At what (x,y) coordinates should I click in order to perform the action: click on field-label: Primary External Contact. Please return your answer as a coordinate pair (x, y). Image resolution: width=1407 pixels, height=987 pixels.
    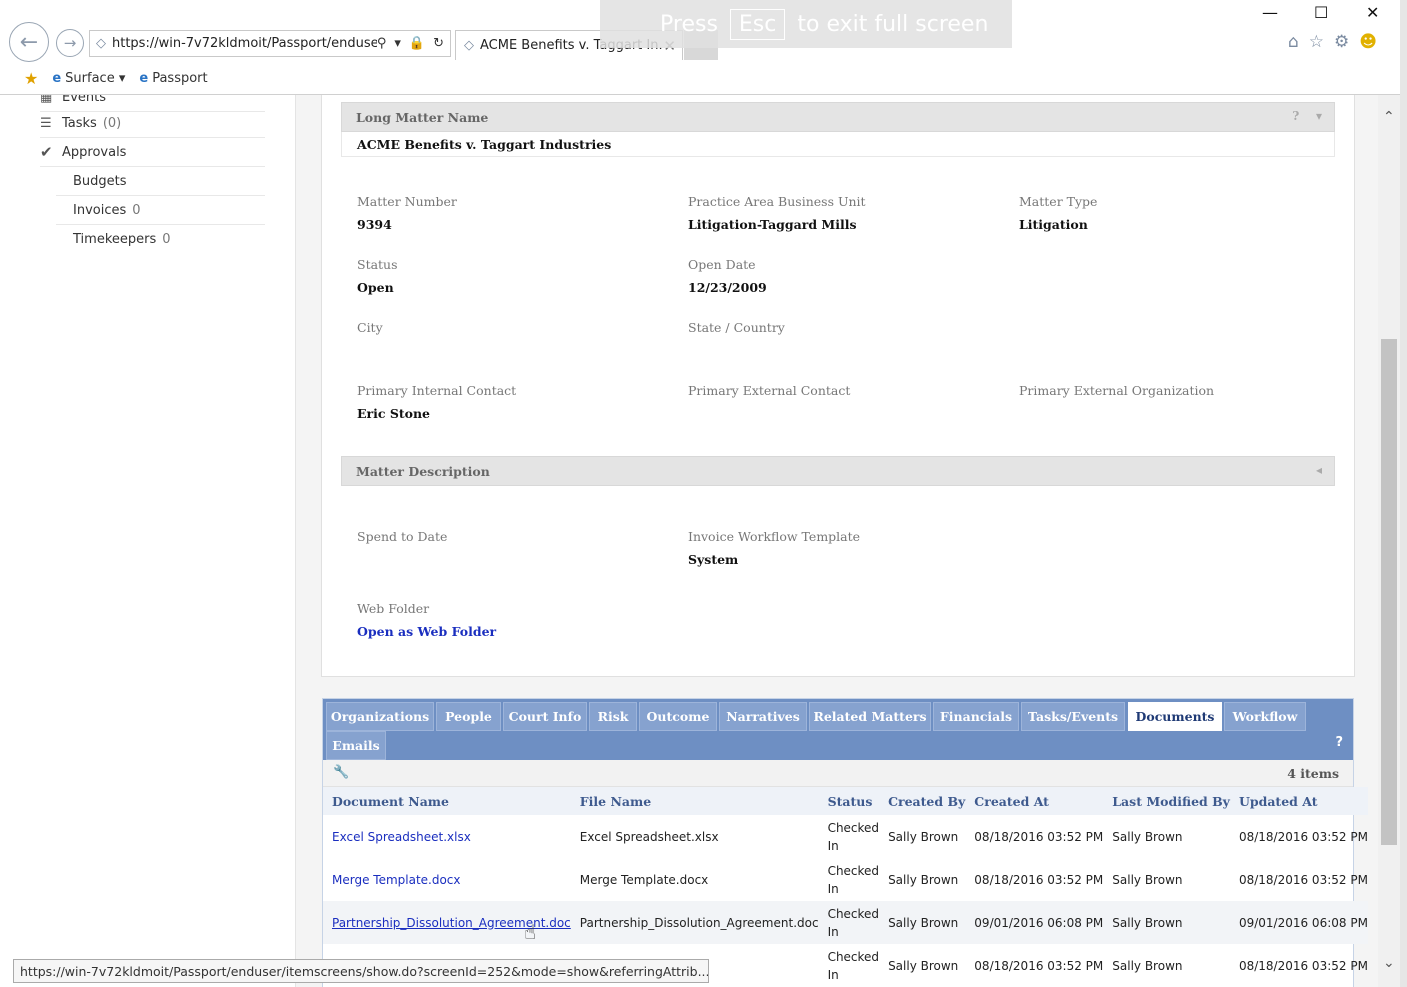
    Looking at the image, I should click on (769, 390).